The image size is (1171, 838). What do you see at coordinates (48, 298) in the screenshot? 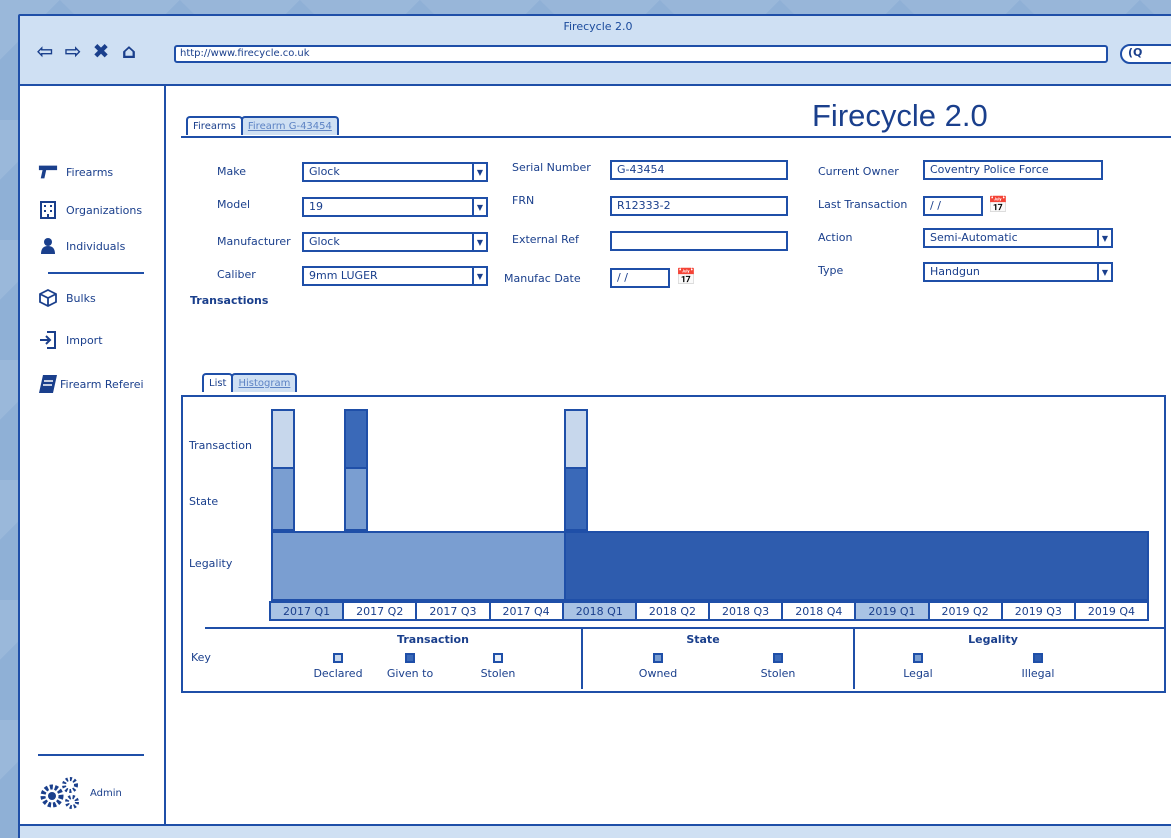
I see `box-icon` at bounding box center [48, 298].